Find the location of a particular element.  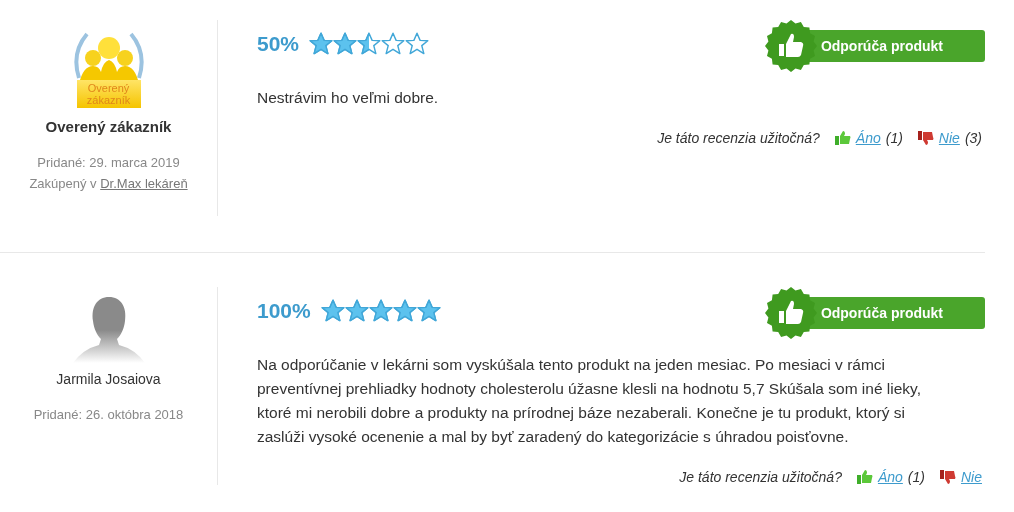

rating-percent: 50% is located at coordinates (278, 44).